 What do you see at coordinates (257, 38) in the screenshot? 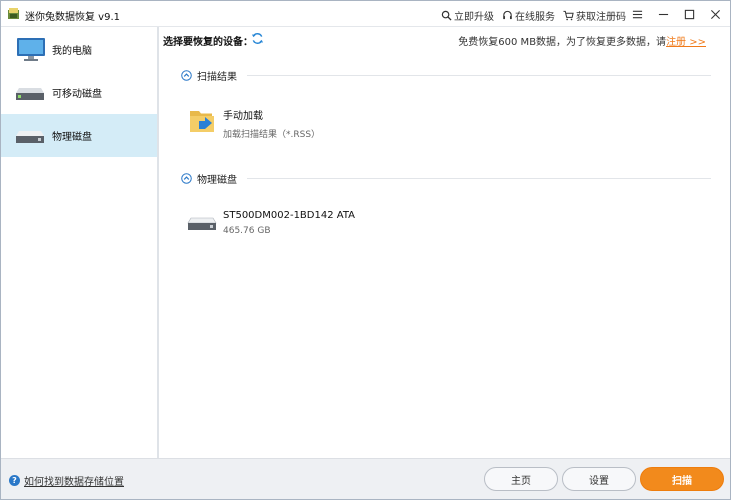
I see `refresh-icon` at bounding box center [257, 38].